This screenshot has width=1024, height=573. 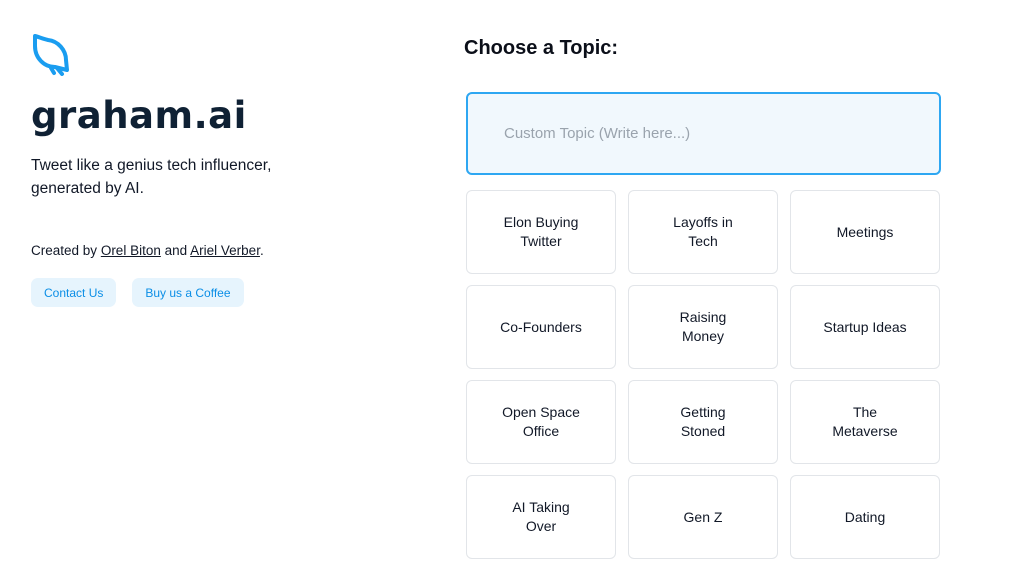 I want to click on topic-card: Dating, so click(x=865, y=517).